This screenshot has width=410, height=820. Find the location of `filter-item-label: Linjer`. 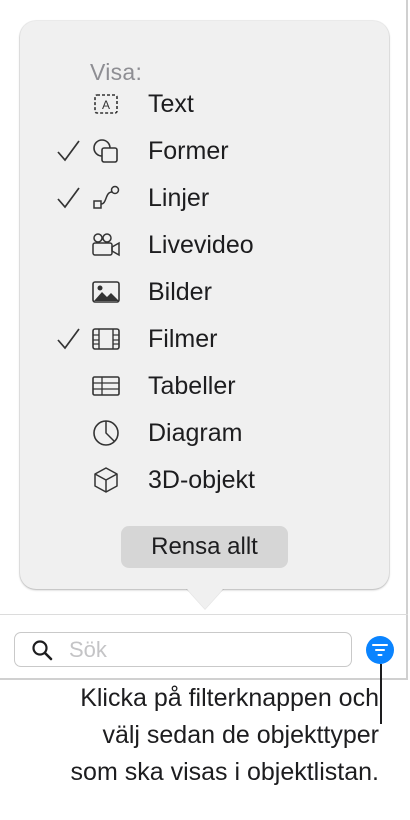

filter-item-label: Linjer is located at coordinates (179, 197).